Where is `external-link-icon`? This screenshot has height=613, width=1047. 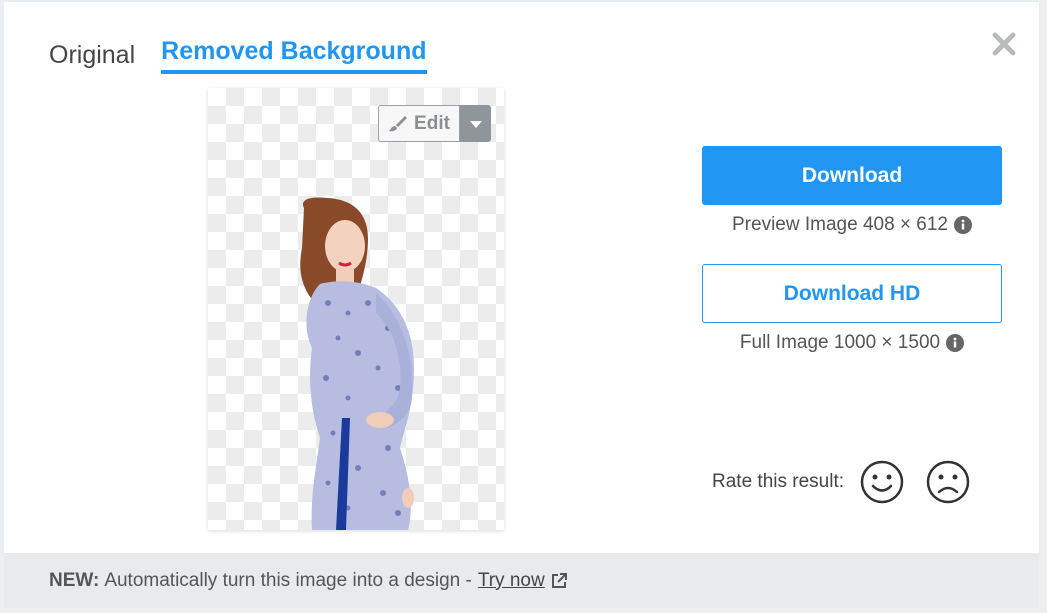
external-link-icon is located at coordinates (559, 581).